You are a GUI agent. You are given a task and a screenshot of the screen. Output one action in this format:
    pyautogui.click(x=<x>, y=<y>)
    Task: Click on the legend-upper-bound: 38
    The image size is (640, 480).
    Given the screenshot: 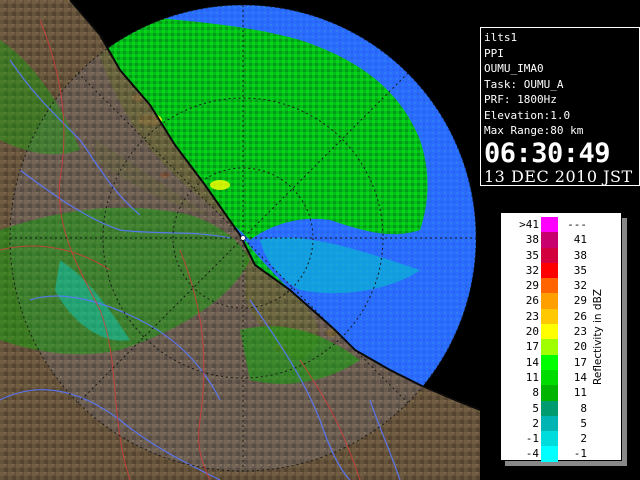 What is the action you would take?
    pyautogui.click(x=580, y=255)
    